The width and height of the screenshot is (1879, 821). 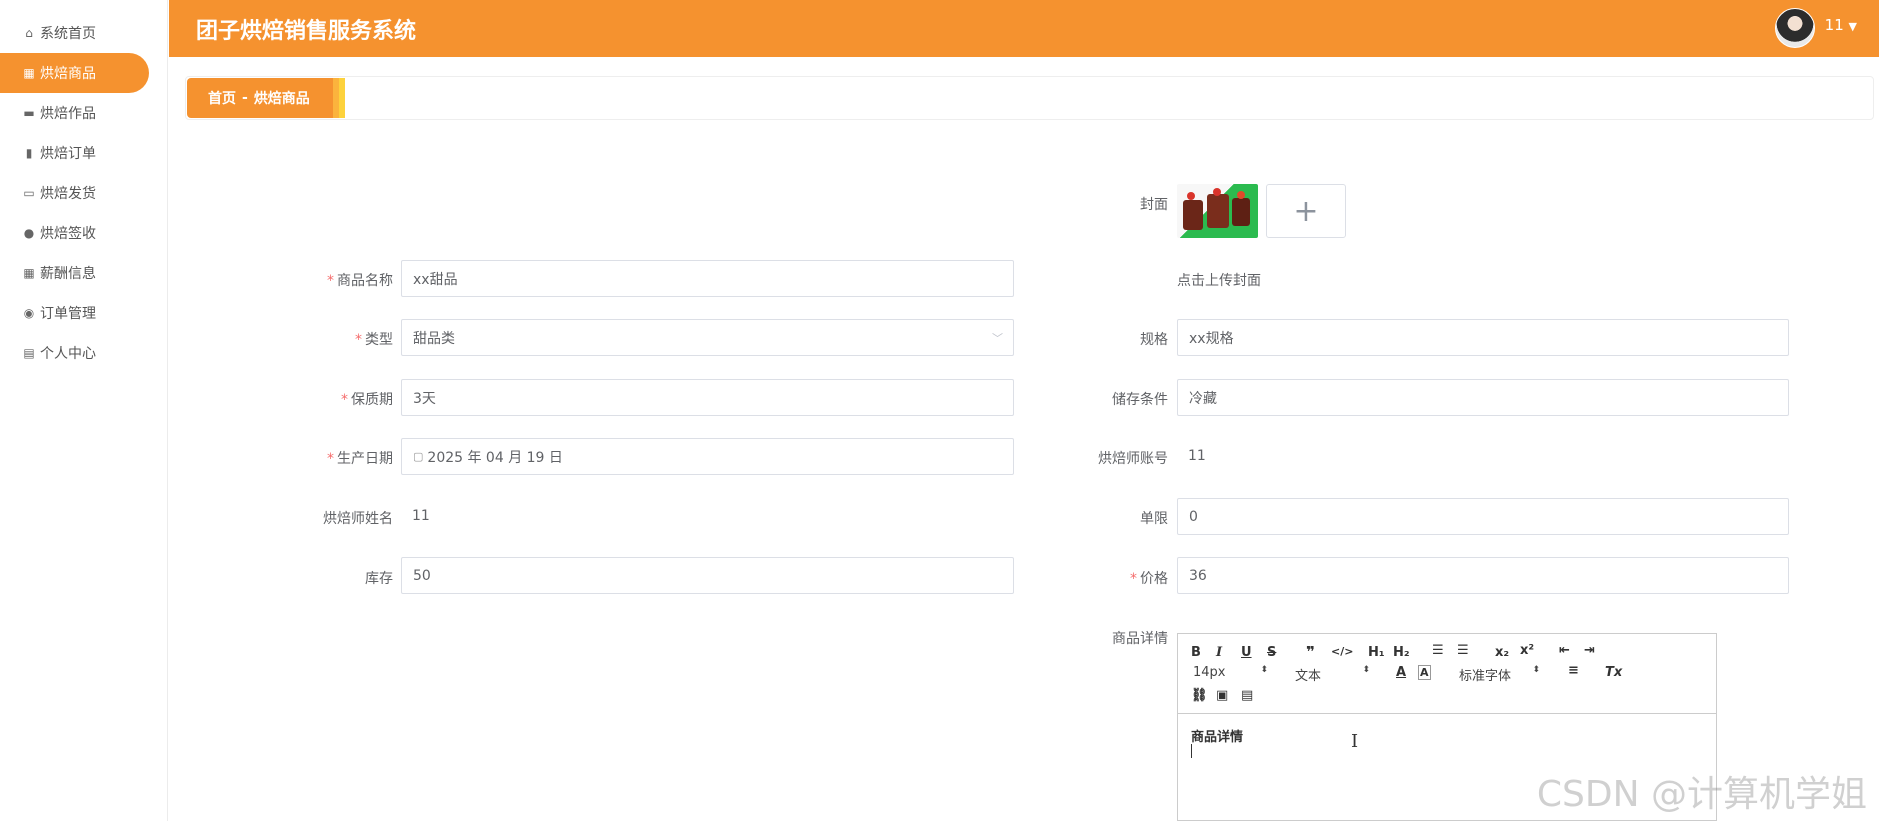 I want to click on heading-2-icon: H₂, so click(x=1401, y=652).